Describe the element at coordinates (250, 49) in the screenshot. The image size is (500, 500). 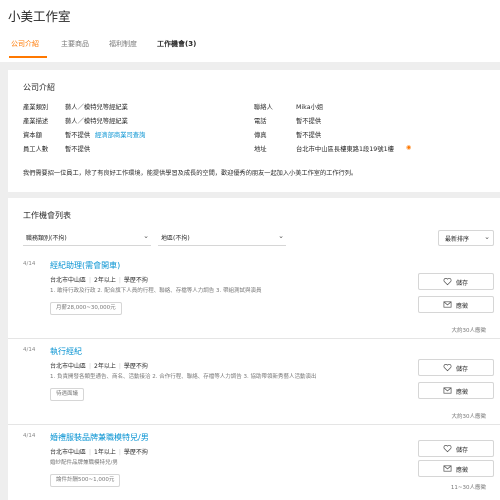
I see `tab-bar: 公司介紹 主要商品 福利制度 工作機會(3)` at that location.